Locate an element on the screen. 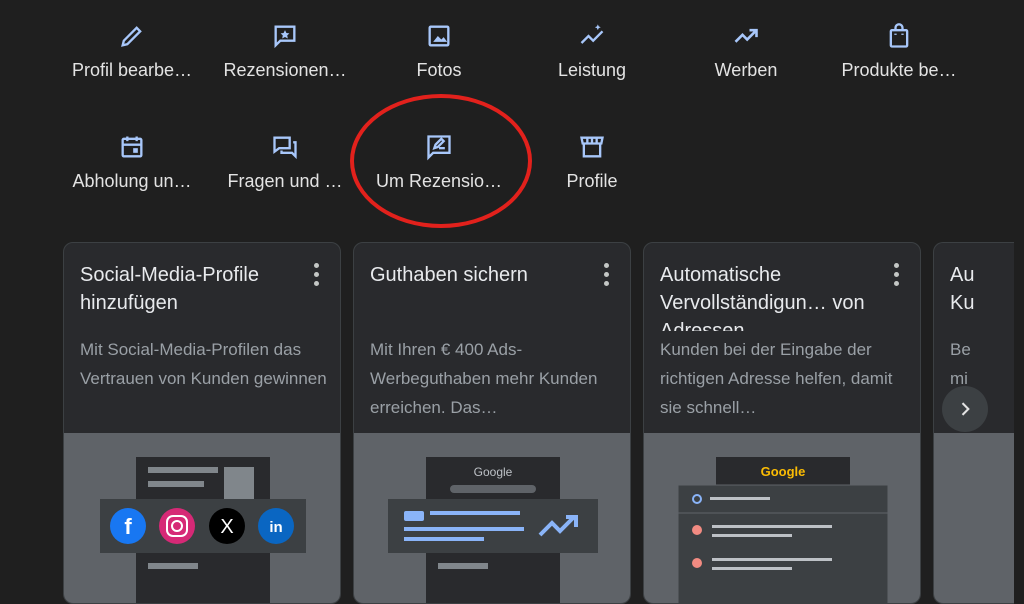 This screenshot has height=604, width=1024. chevron-right-icon is located at coordinates (965, 409).